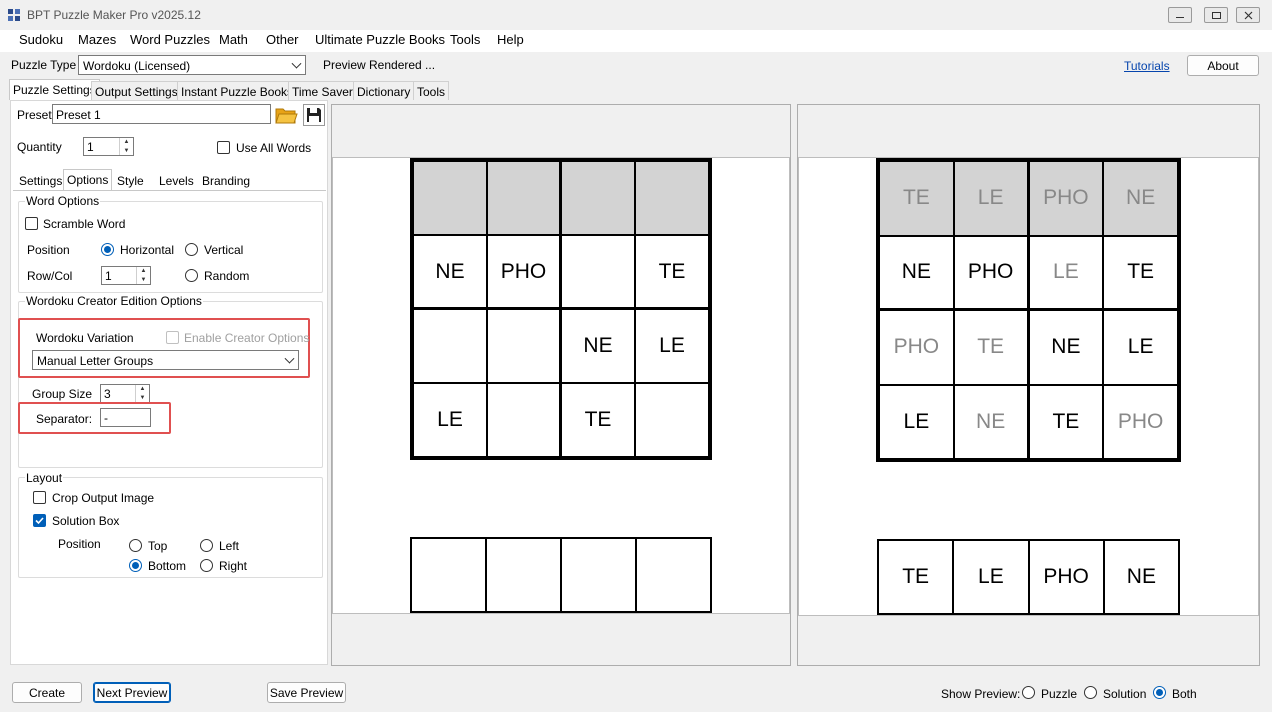 The width and height of the screenshot is (1272, 712). I want to click on scramble-word-checkbox, so click(31, 223).